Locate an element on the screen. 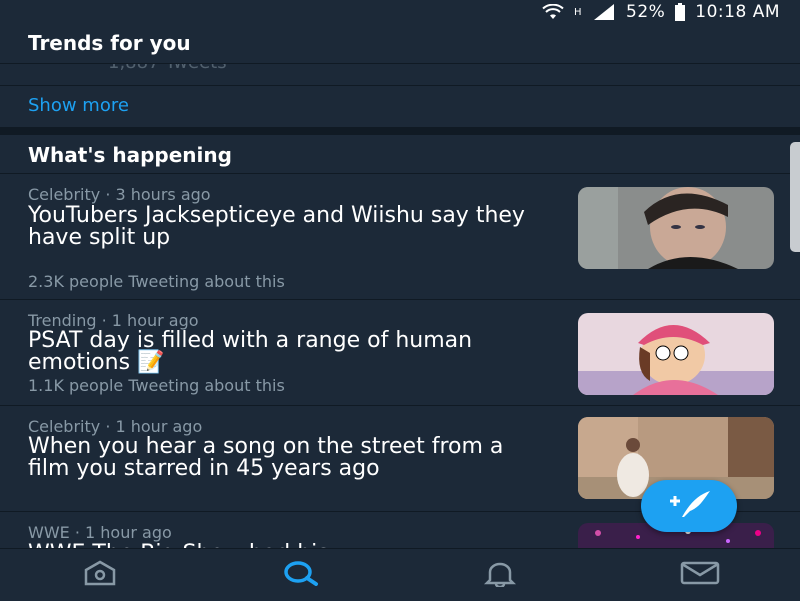  nav-notifications-button is located at coordinates (500, 575).